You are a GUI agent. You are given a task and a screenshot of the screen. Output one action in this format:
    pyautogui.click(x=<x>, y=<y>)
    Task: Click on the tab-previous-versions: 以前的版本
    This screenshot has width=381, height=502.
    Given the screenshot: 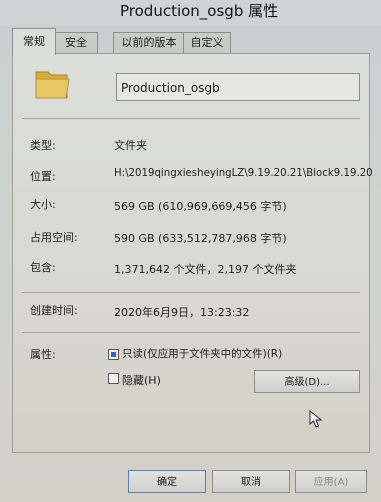 What is the action you would take?
    pyautogui.click(x=149, y=42)
    